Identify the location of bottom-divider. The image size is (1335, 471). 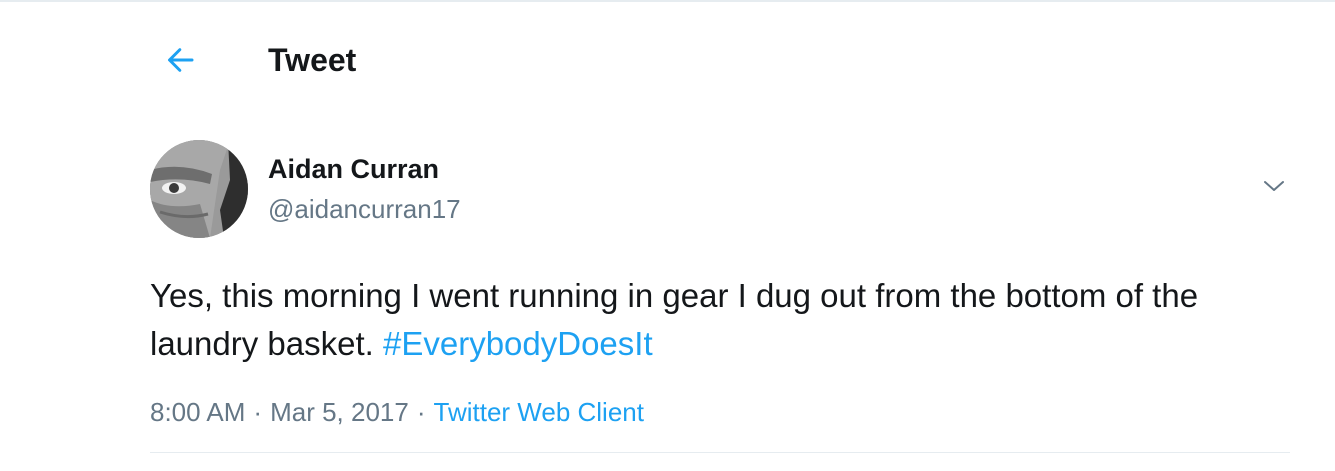
(720, 452).